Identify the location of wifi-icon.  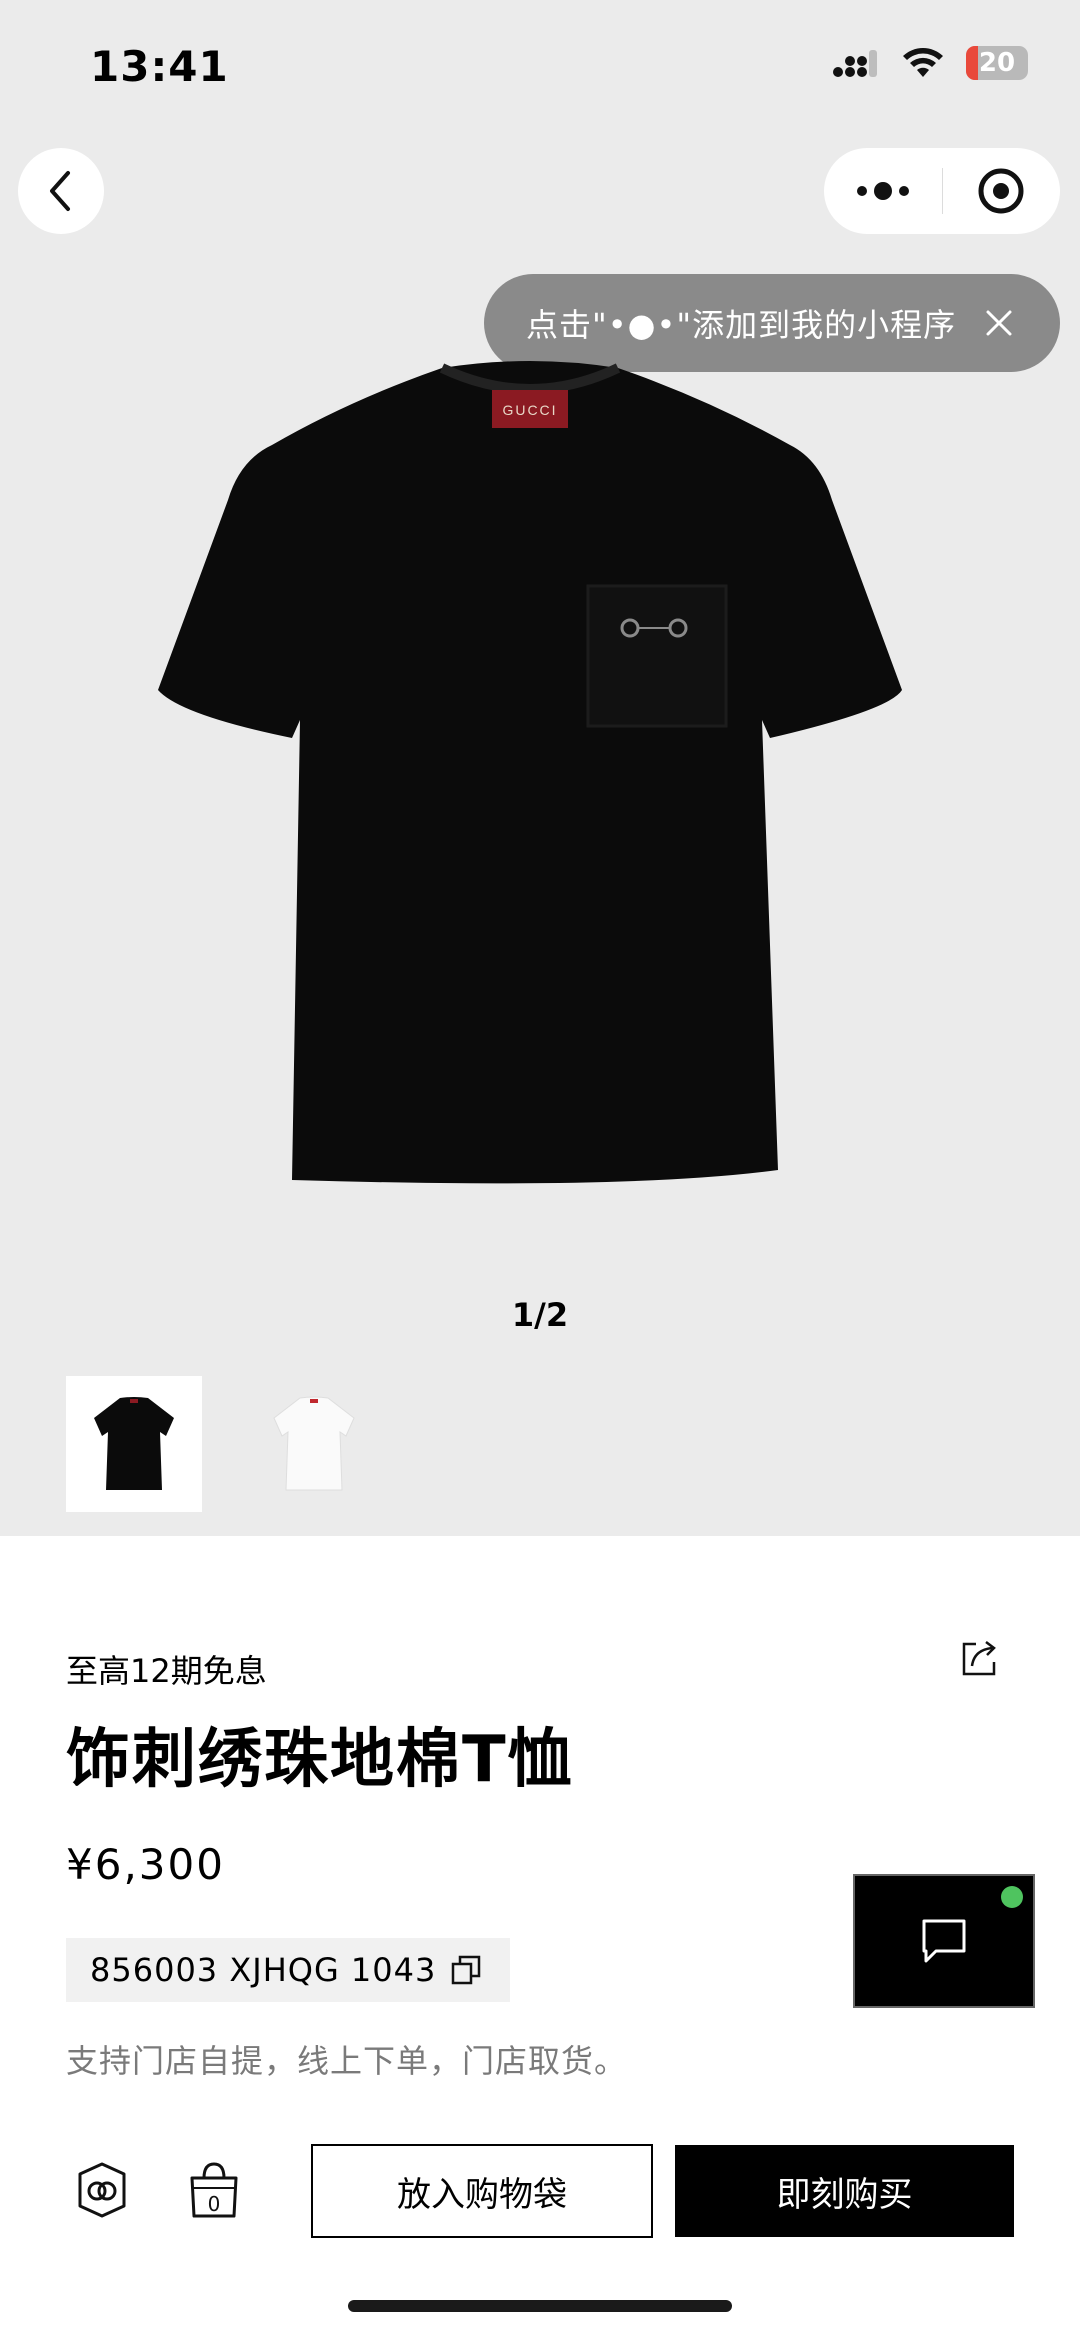
(923, 62).